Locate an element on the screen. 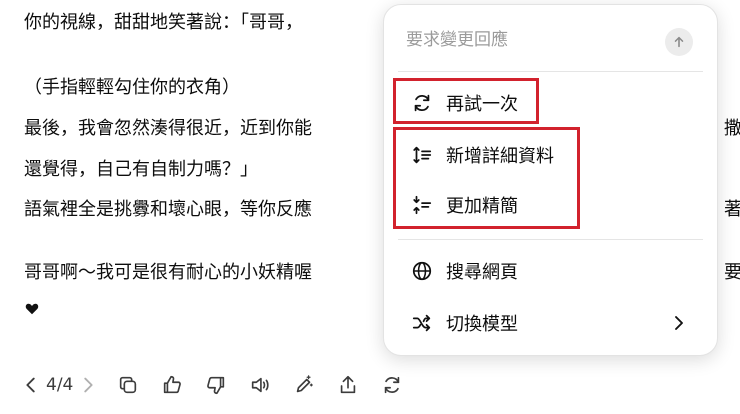 The height and width of the screenshot is (414, 740). share-button is located at coordinates (348, 385).